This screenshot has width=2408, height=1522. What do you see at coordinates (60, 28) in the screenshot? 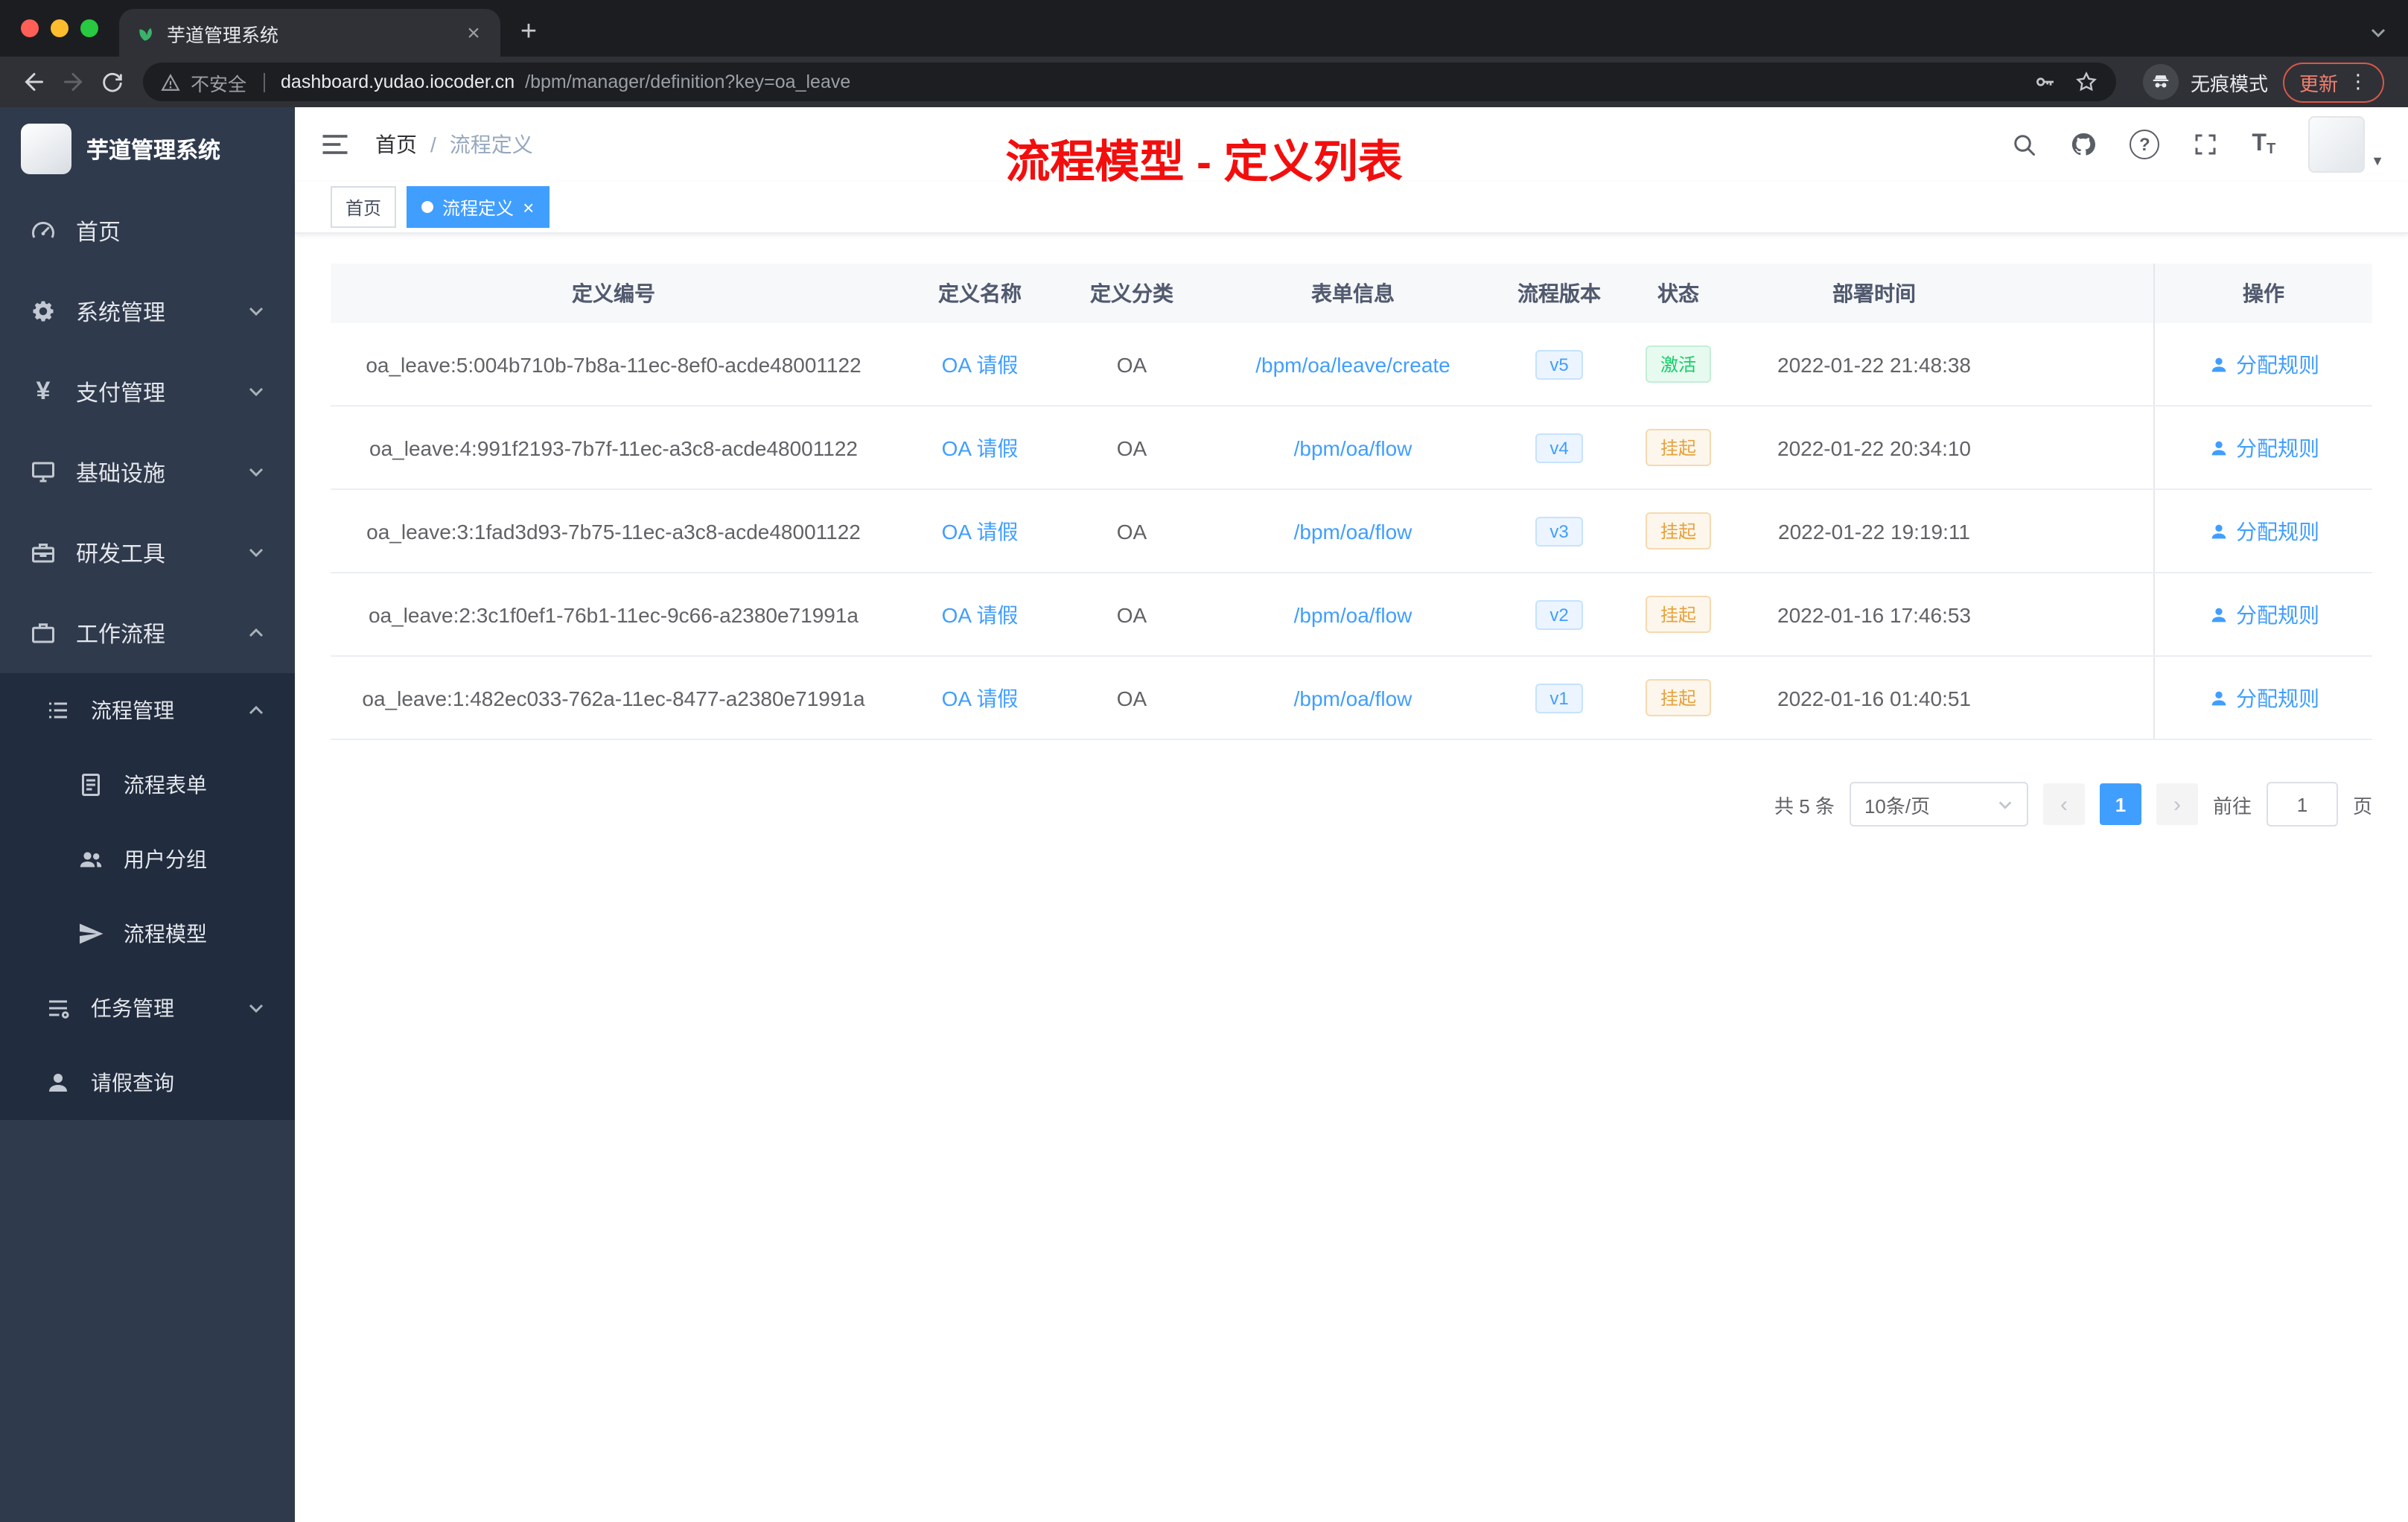
I see `window-minimize-button` at bounding box center [60, 28].